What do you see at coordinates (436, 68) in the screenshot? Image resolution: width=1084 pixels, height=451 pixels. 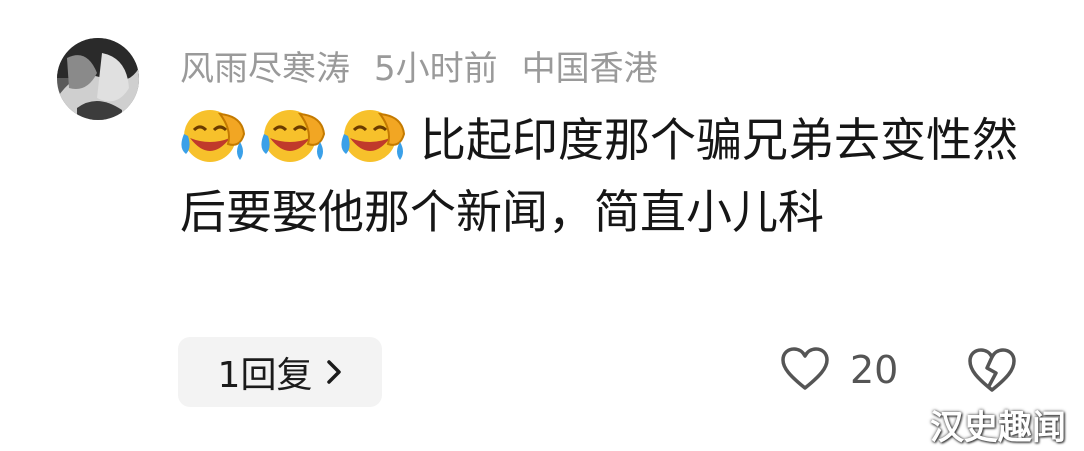 I see `timestamp: 5小时前` at bounding box center [436, 68].